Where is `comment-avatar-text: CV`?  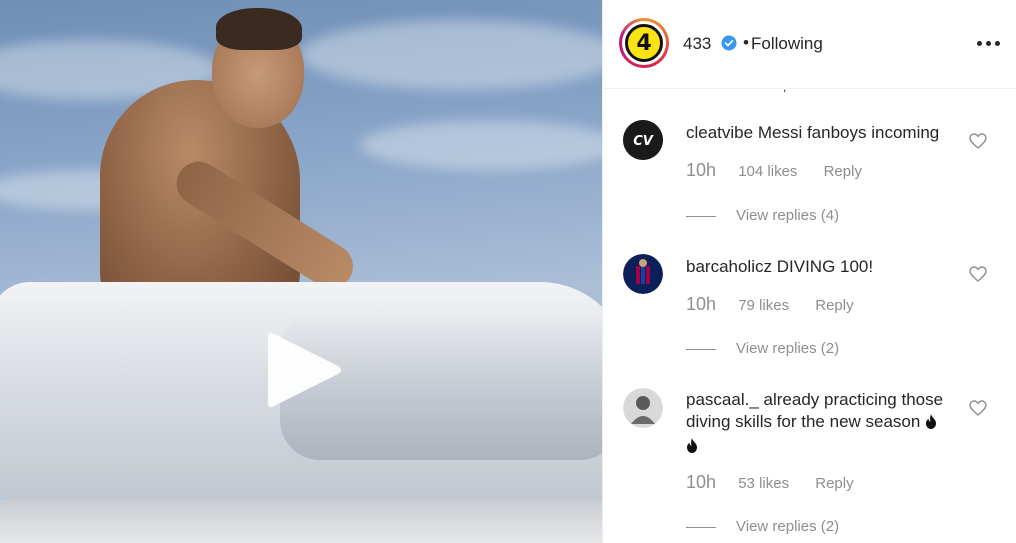 comment-avatar-text: CV is located at coordinates (643, 141).